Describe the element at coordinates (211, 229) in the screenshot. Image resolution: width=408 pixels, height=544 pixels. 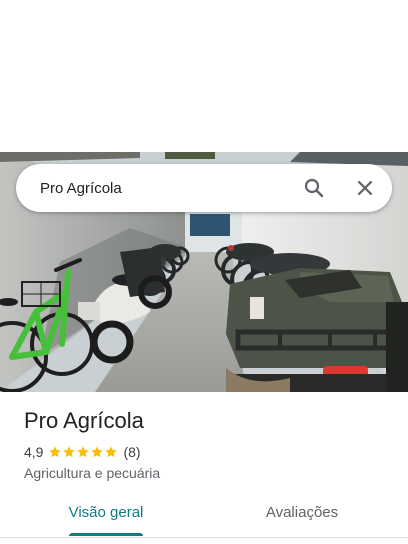
I see `photo-far-building` at that location.